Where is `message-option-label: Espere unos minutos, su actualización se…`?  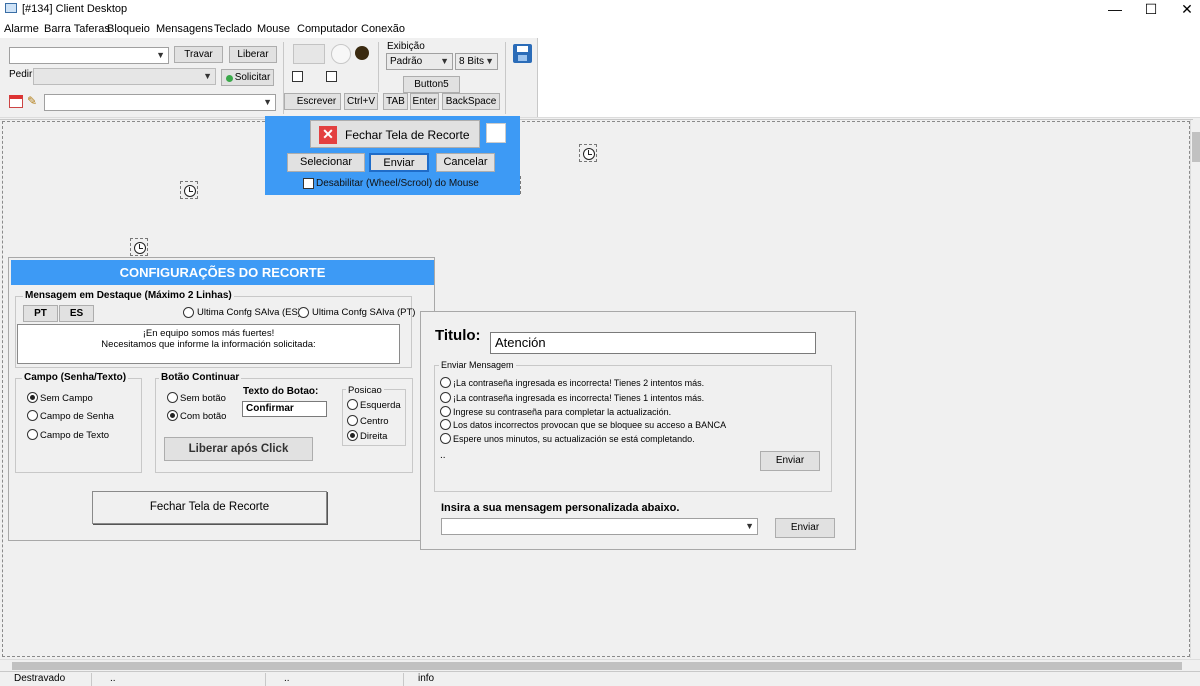
message-option-label: Espere unos minutos, su actualización se… is located at coordinates (574, 439).